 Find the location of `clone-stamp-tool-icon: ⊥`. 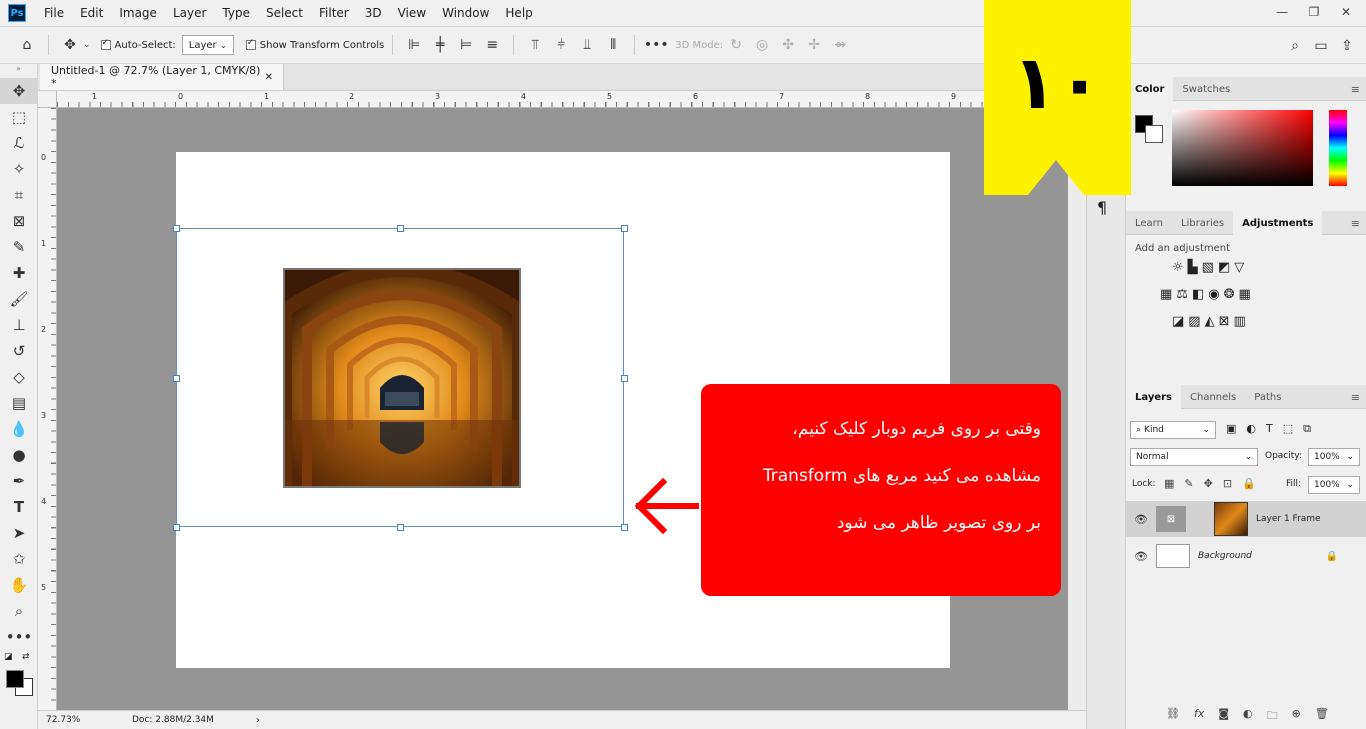

clone-stamp-tool-icon: ⊥ is located at coordinates (19, 325).